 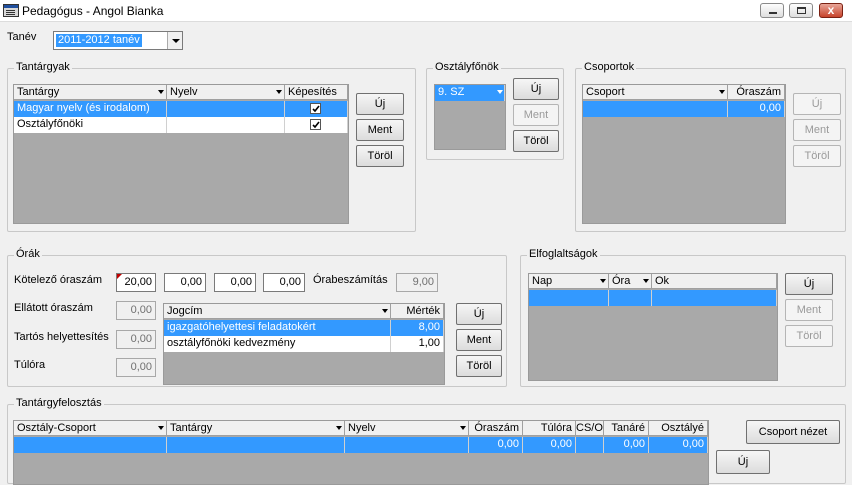 What do you see at coordinates (549, 428) in the screenshot?
I see `col-tulora: Túlóra` at bounding box center [549, 428].